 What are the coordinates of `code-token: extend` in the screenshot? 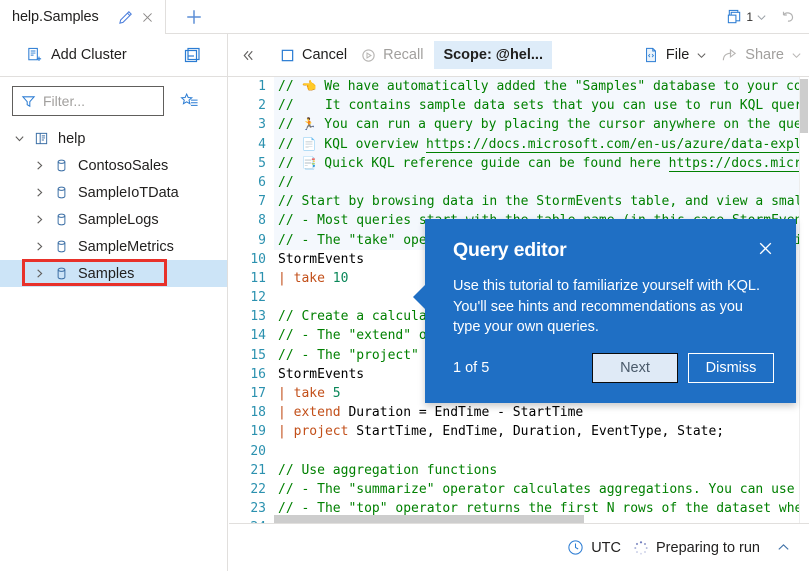 It's located at (317, 413).